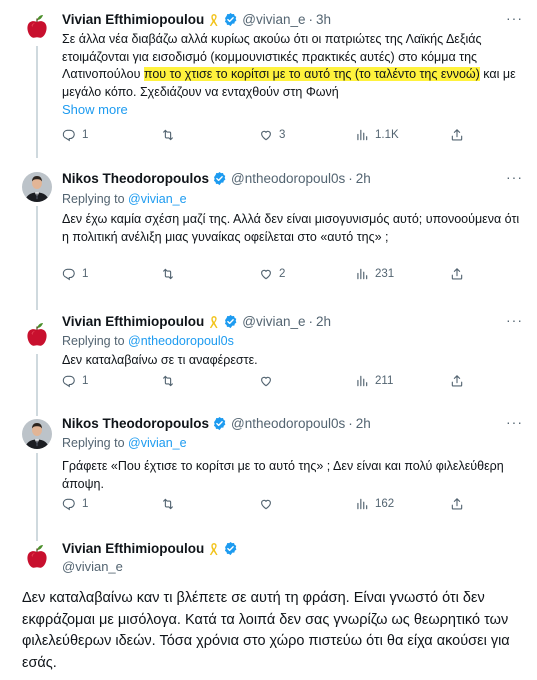 Image resolution: width=537 pixels, height=680 pixels. What do you see at coordinates (282, 274) in the screenshot?
I see `like-count: 2` at bounding box center [282, 274].